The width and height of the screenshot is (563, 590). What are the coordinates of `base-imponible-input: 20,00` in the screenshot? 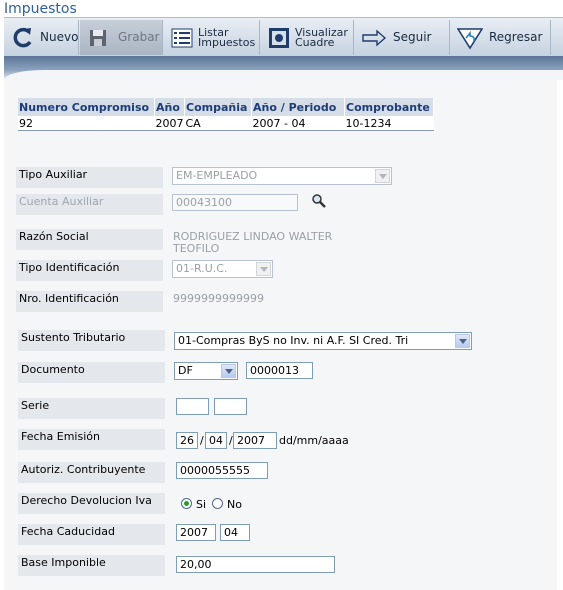 It's located at (255, 564).